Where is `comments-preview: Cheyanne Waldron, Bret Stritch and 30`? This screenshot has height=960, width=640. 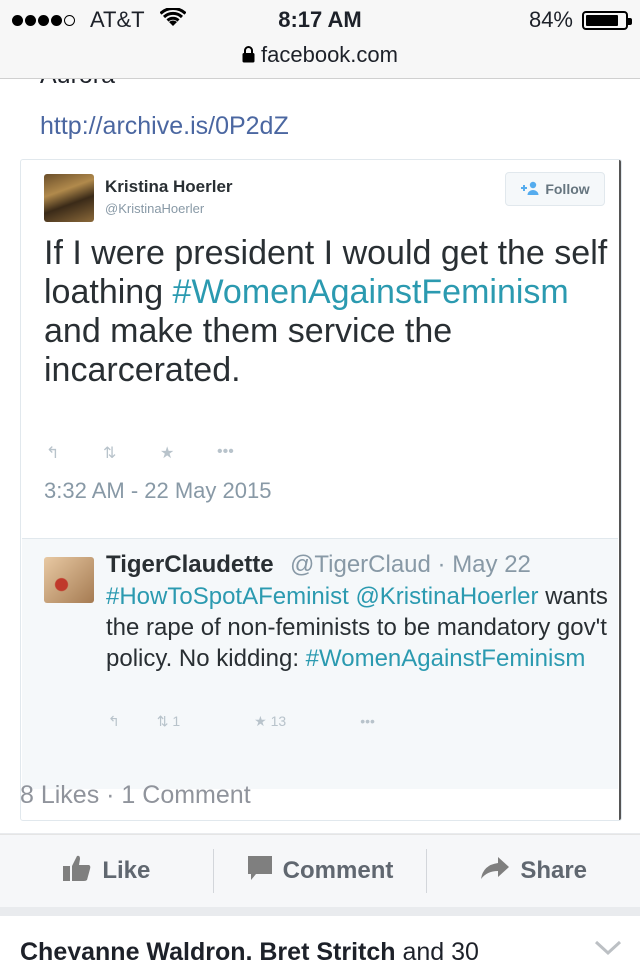 comments-preview: Cheyanne Waldron, Bret Stritch and 30 is located at coordinates (320, 938).